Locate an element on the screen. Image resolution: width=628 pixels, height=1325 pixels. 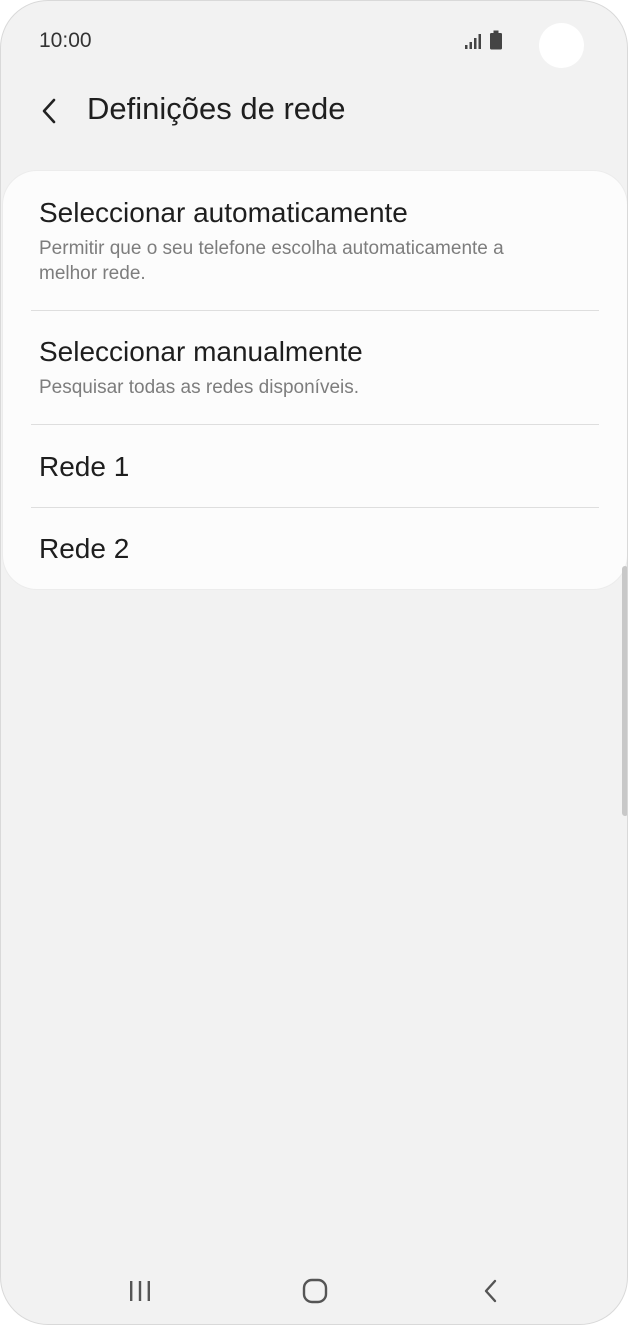
signal-icon is located at coordinates (473, 41).